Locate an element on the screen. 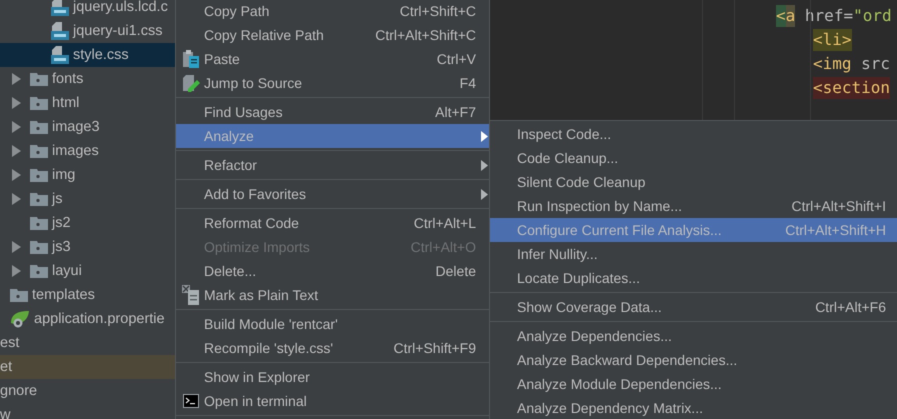  tree-item-label: js is located at coordinates (57, 199).